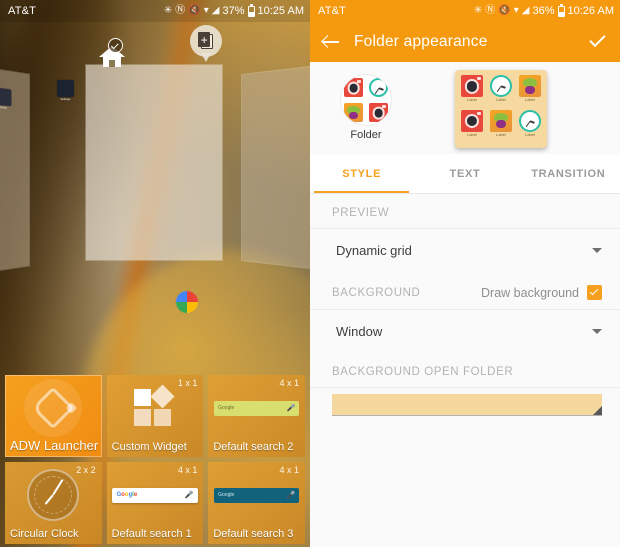 The image size is (620, 547). I want to click on widget-card-custom-widget: 1 x 1 Custom Widget, so click(155, 416).